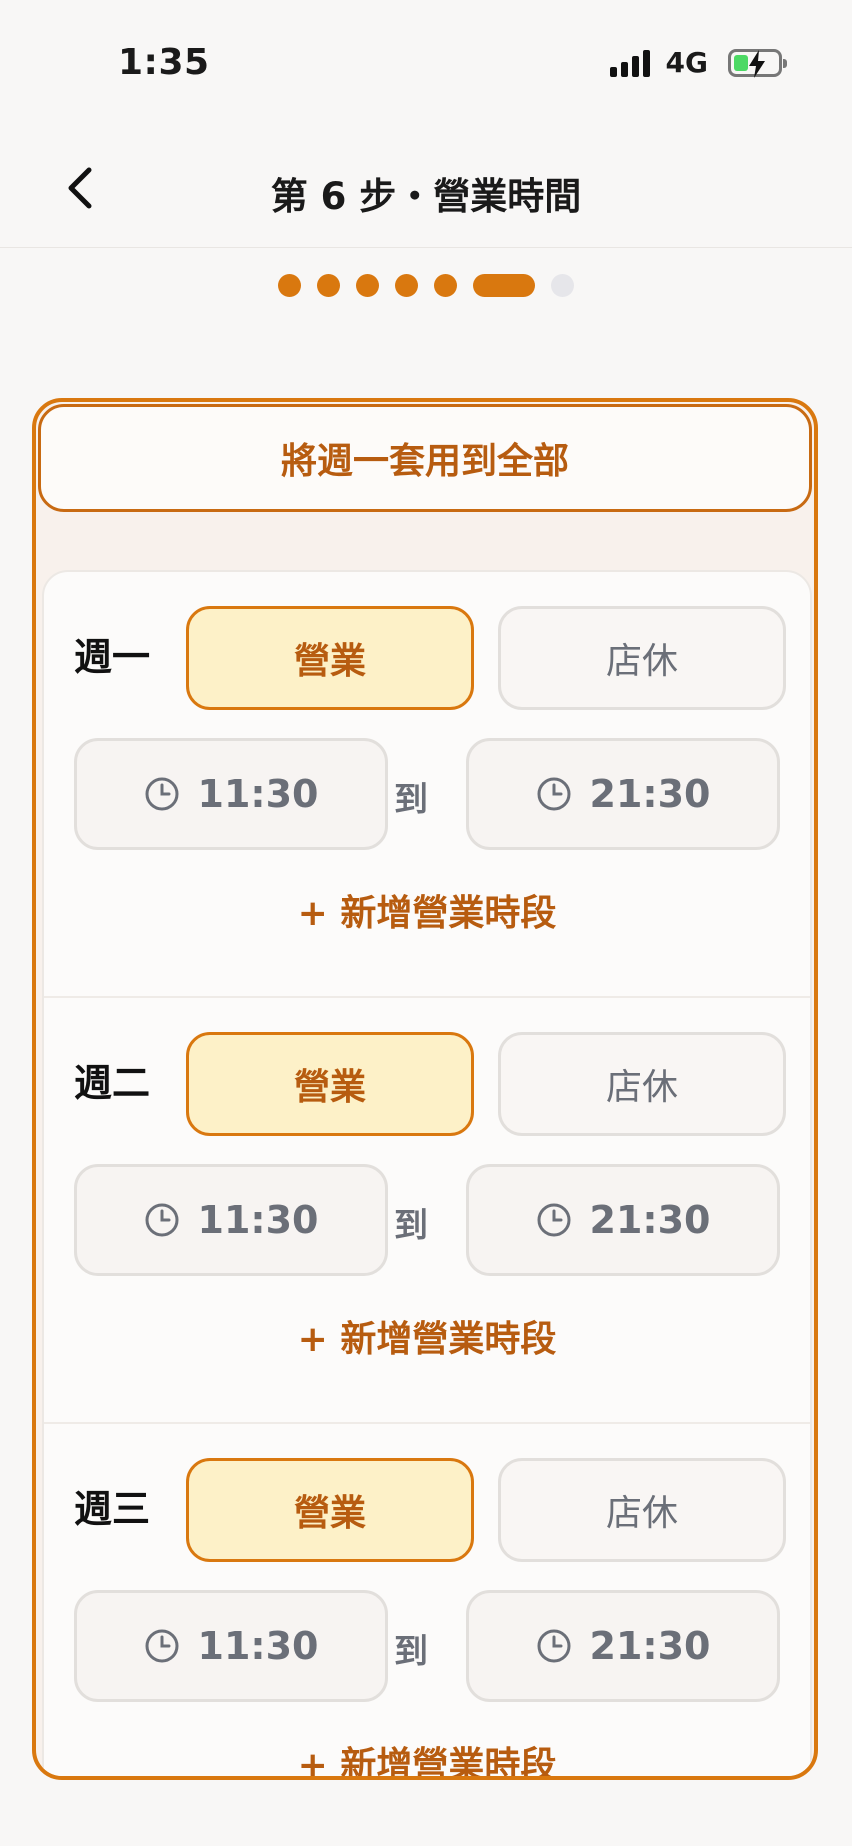  What do you see at coordinates (426, 60) in the screenshot?
I see `status-bar: 1:35 4G` at bounding box center [426, 60].